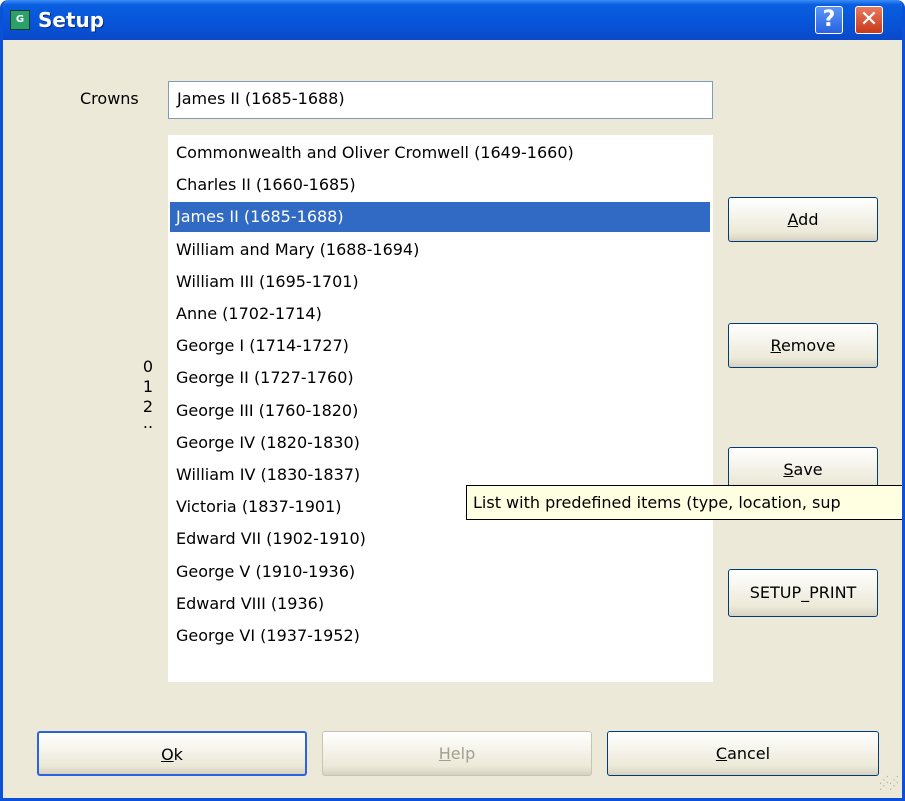  I want to click on list-item: William III (1695-1701), so click(440, 282).